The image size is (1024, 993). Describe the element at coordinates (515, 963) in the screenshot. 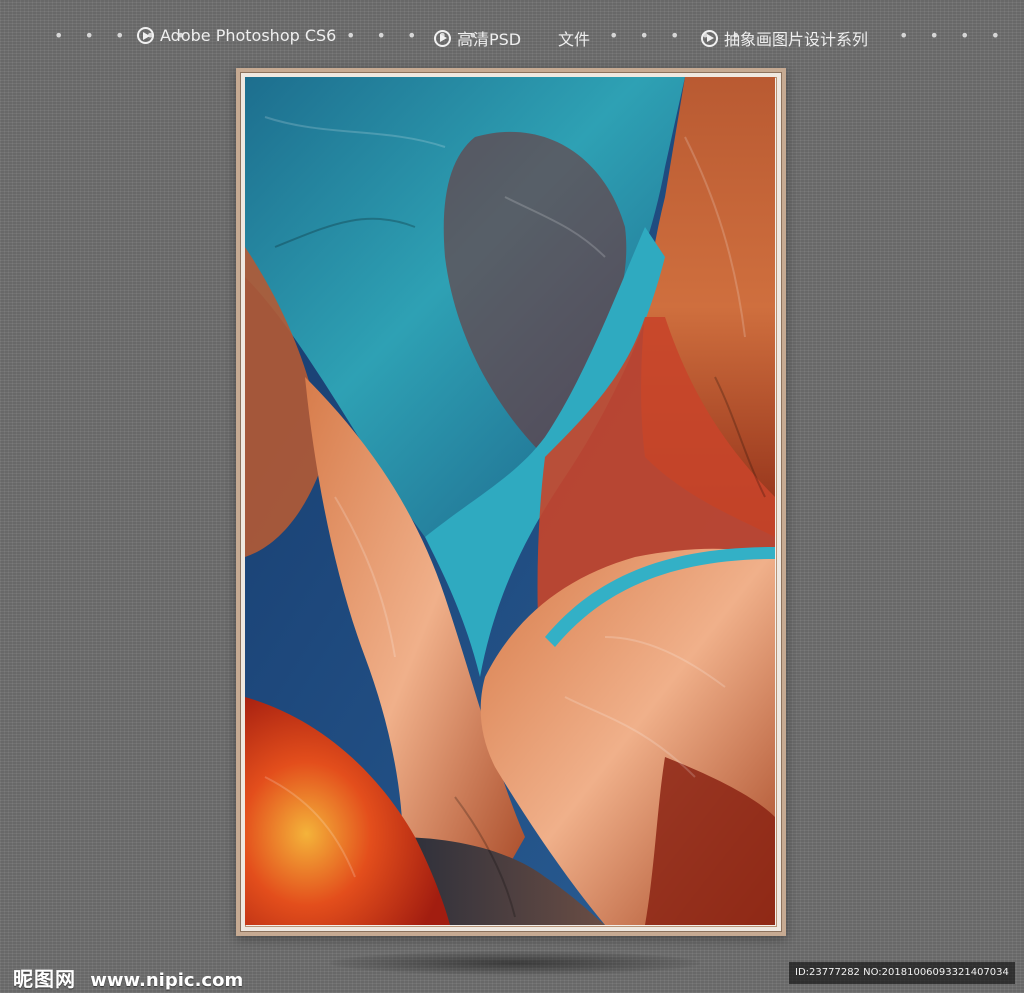

I see `frame-shadow` at that location.